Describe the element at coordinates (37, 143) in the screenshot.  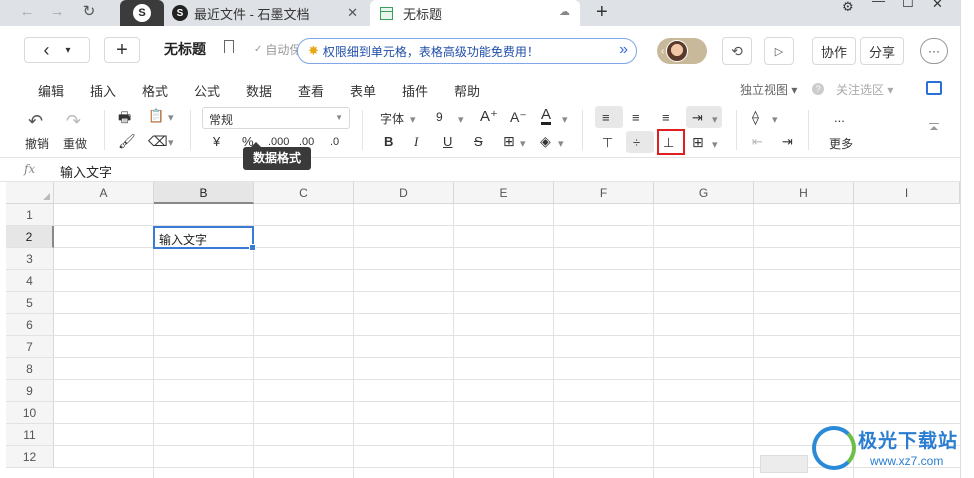
I see `undo-button: 撤销` at that location.